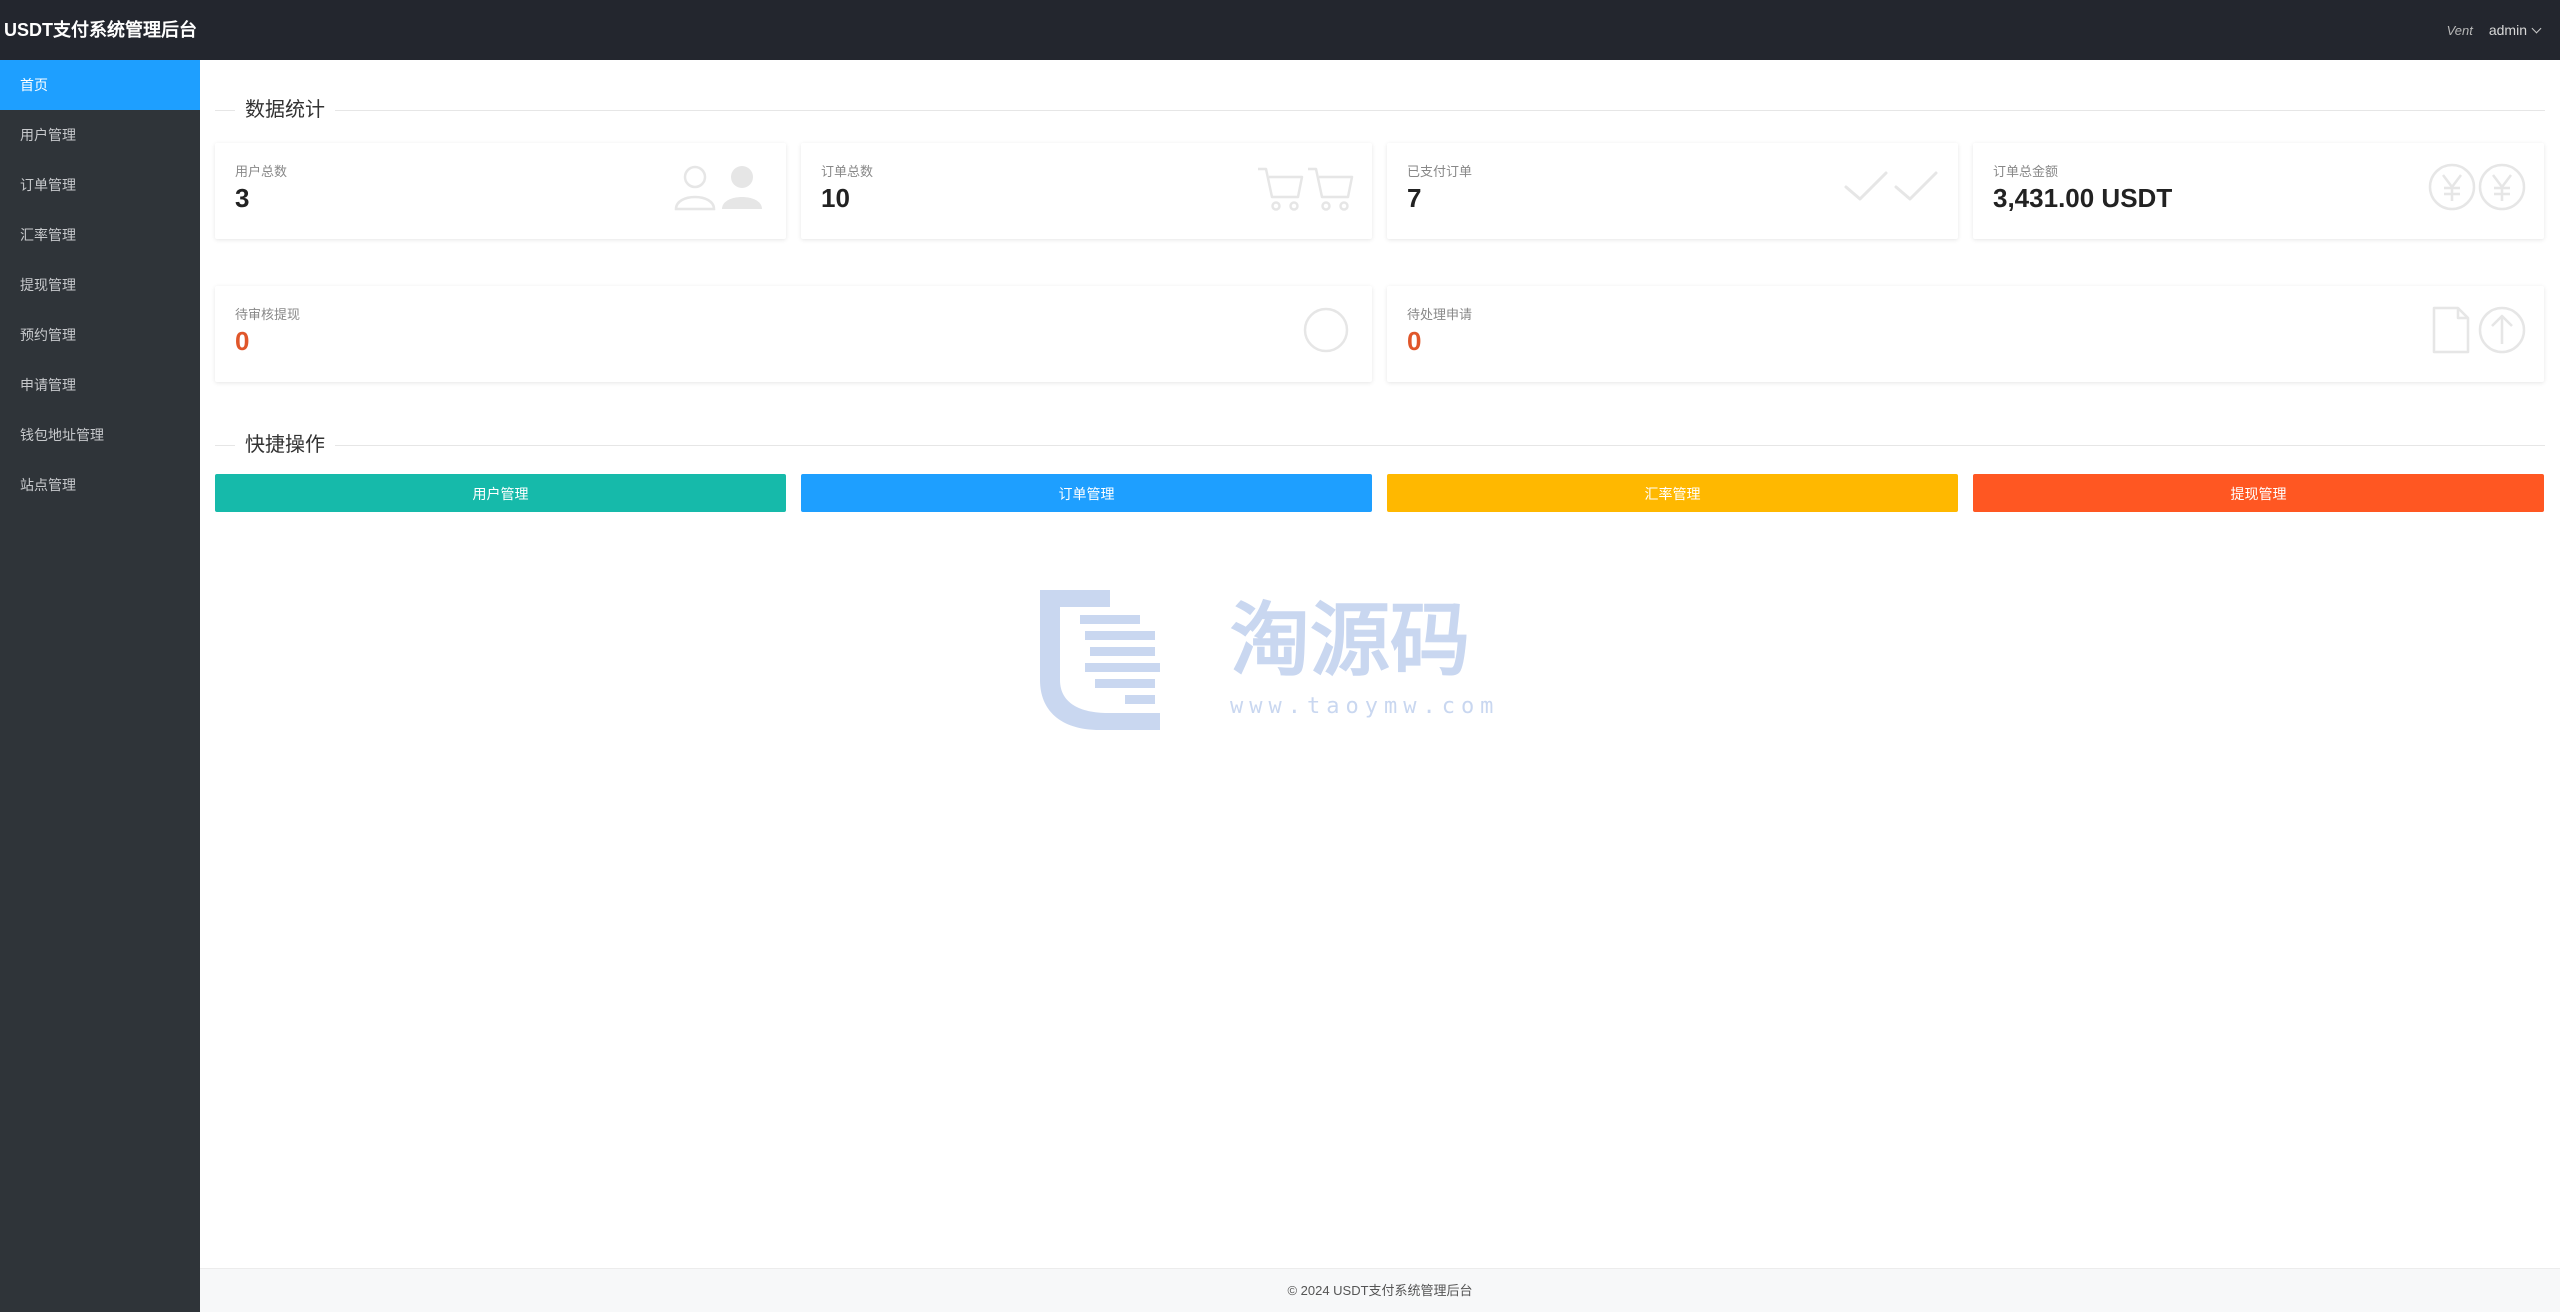 This screenshot has width=2560, height=1313. What do you see at coordinates (835, 198) in the screenshot?
I see `stat-value: 10` at bounding box center [835, 198].